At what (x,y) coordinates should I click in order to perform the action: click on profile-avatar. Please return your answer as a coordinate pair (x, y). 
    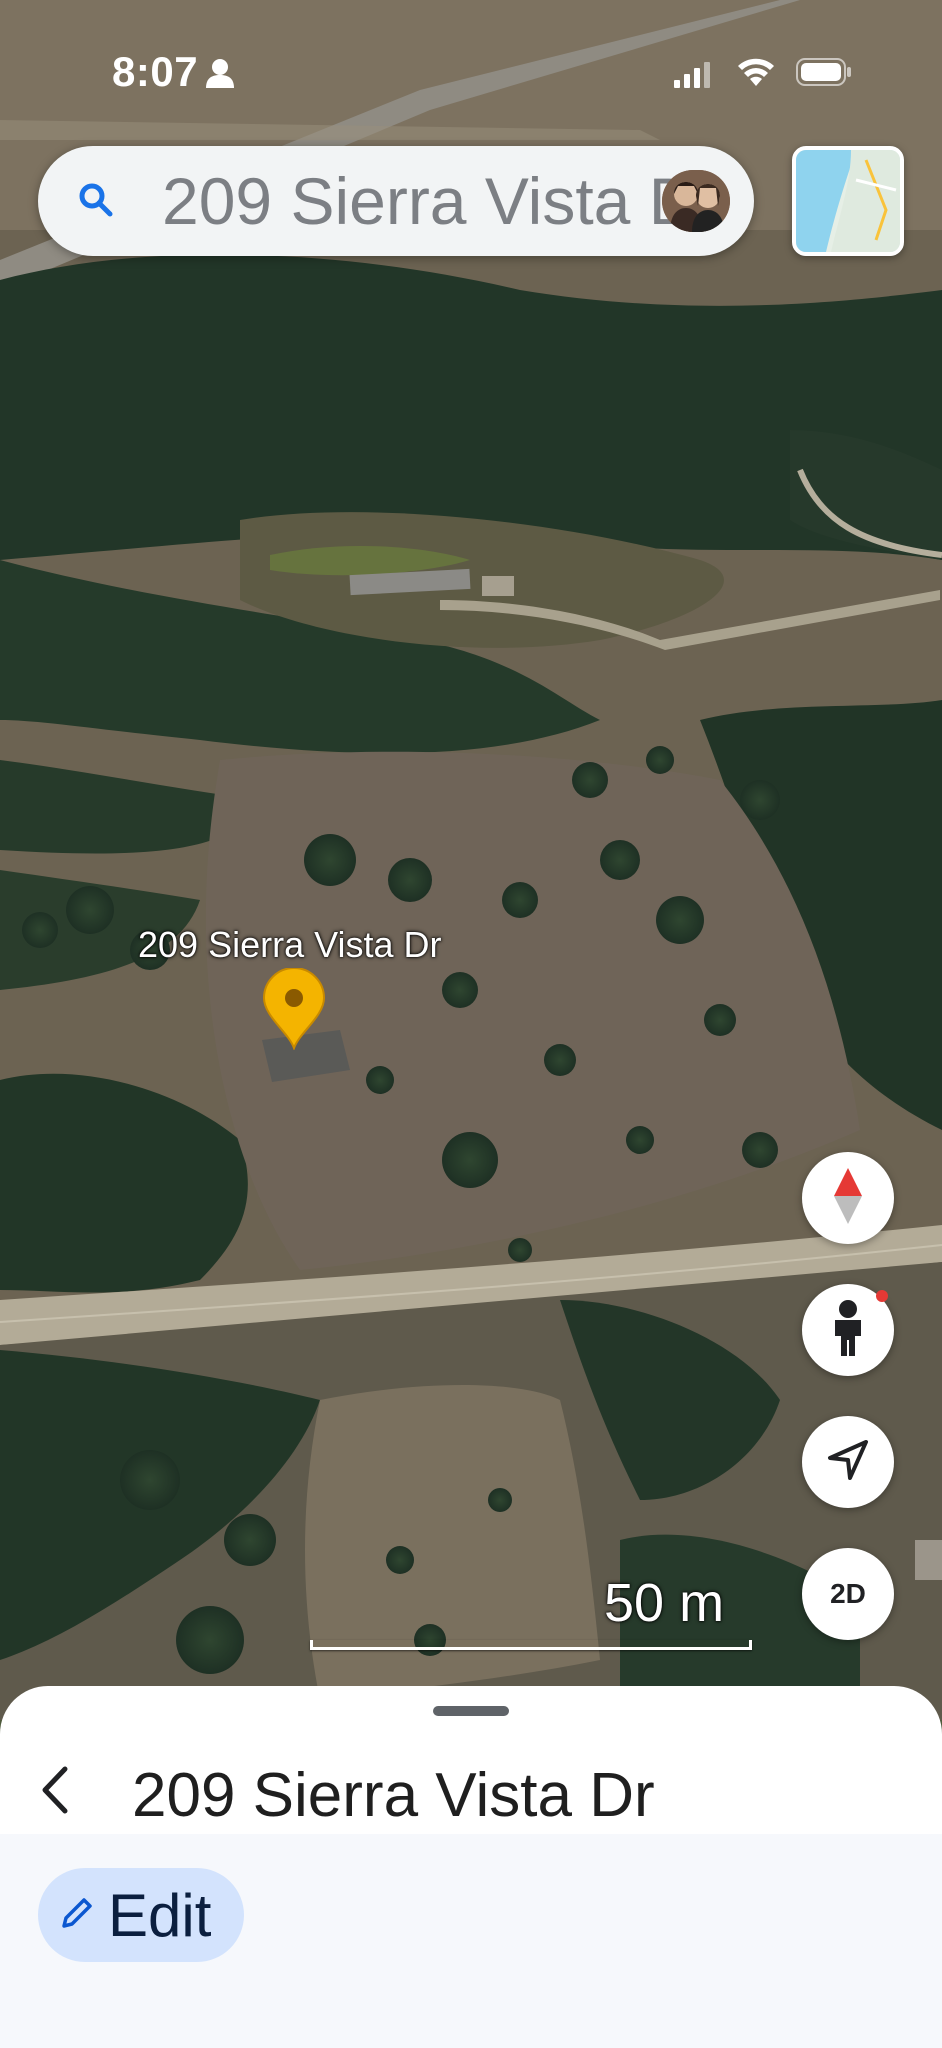
    Looking at the image, I should click on (696, 201).